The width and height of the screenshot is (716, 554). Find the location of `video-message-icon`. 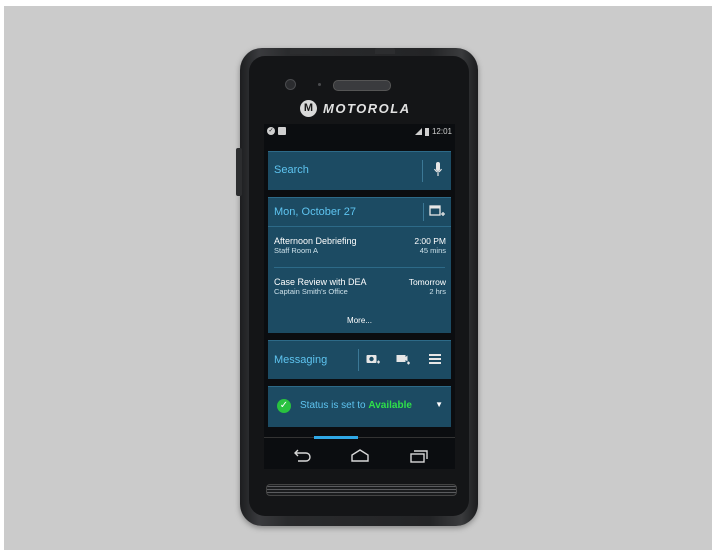

video-message-icon is located at coordinates (403, 359).